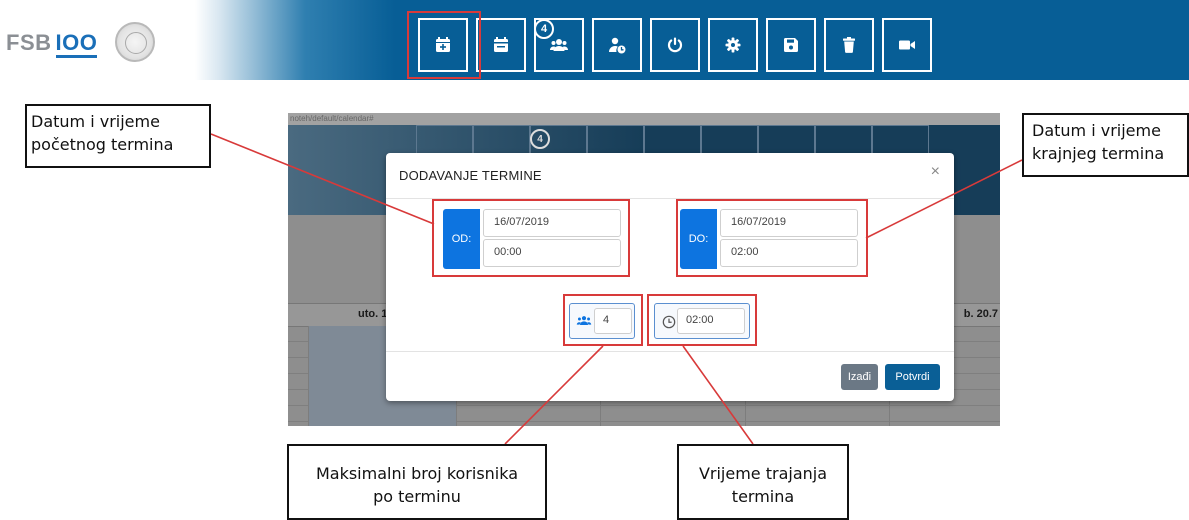 The width and height of the screenshot is (1189, 520). Describe the element at coordinates (531, 238) in the screenshot. I see `start-datetime-highlight` at that location.